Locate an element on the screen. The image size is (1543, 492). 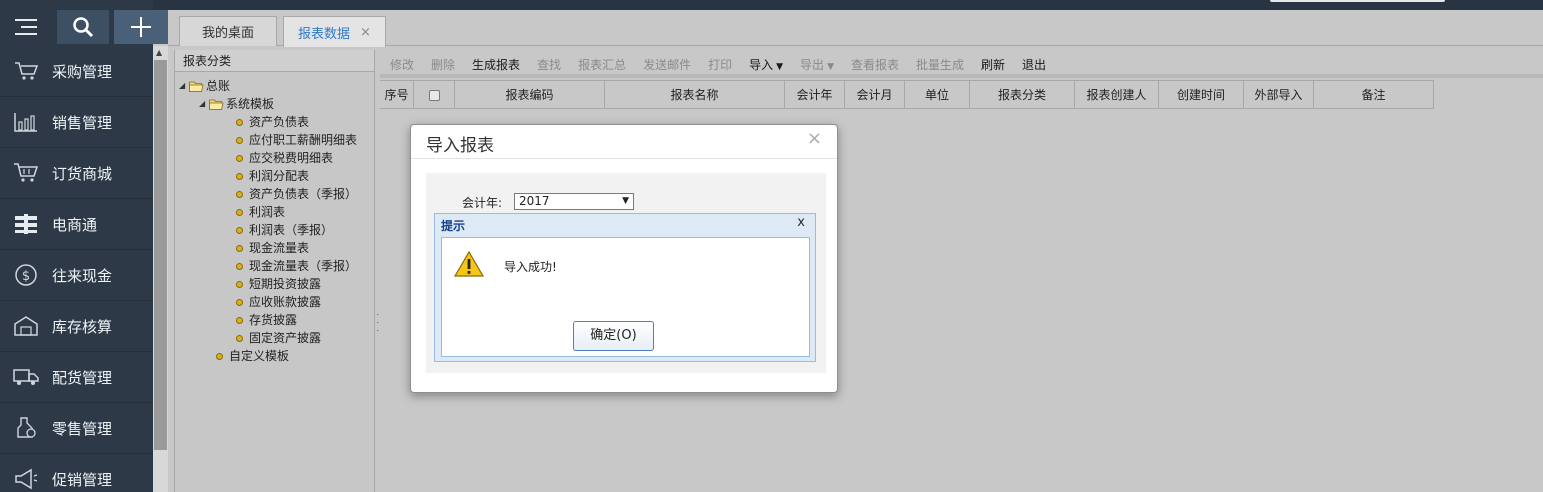
column-header-code: 报表编码 is located at coordinates (530, 95).